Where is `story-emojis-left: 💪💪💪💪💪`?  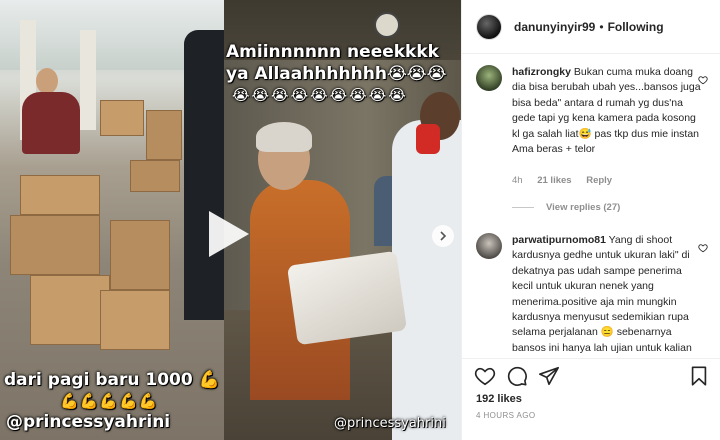 story-emojis-left: 💪💪💪💪💪 is located at coordinates (109, 401).